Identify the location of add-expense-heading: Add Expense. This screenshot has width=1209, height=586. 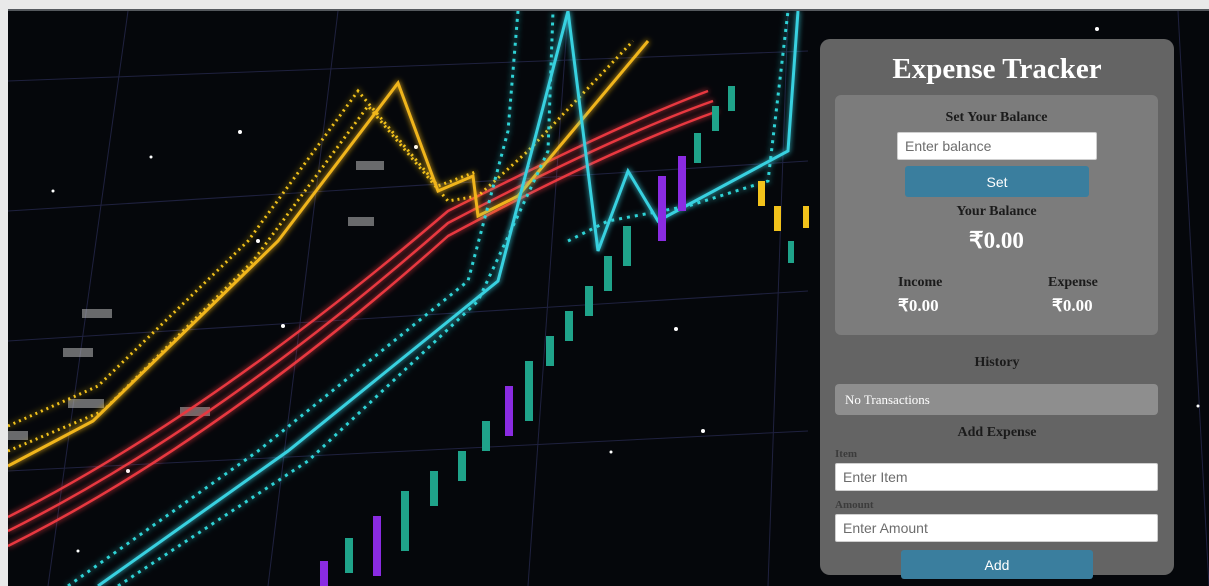
(997, 432).